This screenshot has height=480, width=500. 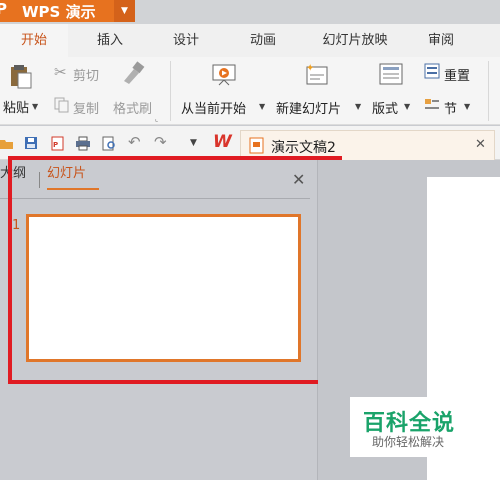 I want to click on from-current-button: 从当前开始, so click(x=213, y=107).